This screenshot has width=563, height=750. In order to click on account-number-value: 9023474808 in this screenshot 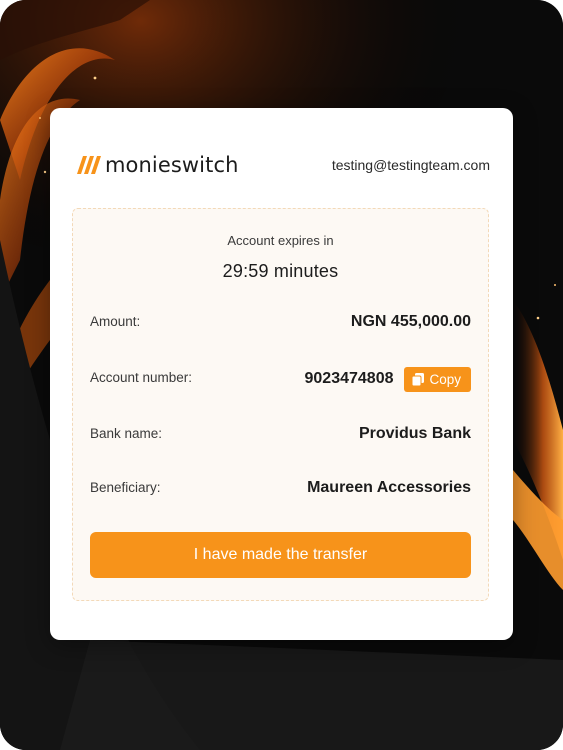, I will do `click(349, 378)`.